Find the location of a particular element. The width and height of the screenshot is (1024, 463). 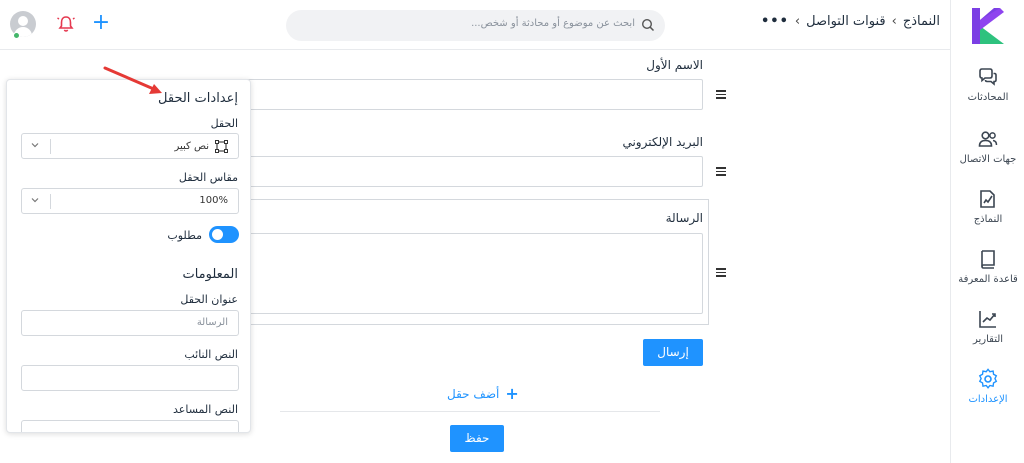

sidebar-item-label: قاعدة المعرفة is located at coordinates (988, 279).